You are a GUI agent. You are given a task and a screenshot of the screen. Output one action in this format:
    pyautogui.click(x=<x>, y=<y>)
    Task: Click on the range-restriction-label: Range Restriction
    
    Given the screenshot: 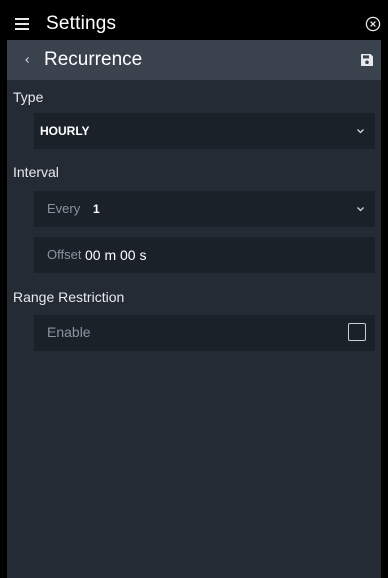 What is the action you would take?
    pyautogui.click(x=69, y=297)
    